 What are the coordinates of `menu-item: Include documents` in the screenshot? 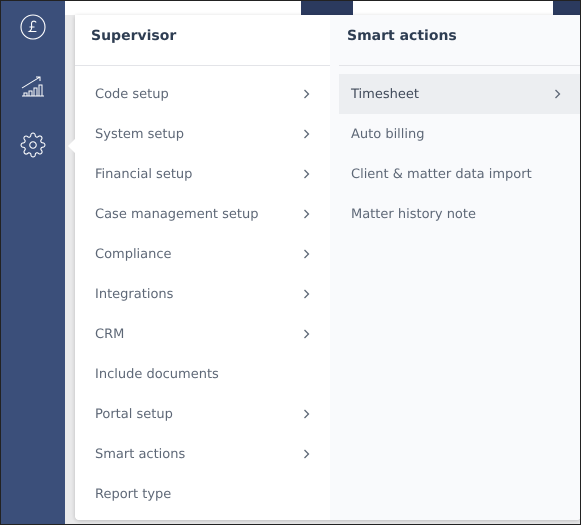 It's located at (202, 374).